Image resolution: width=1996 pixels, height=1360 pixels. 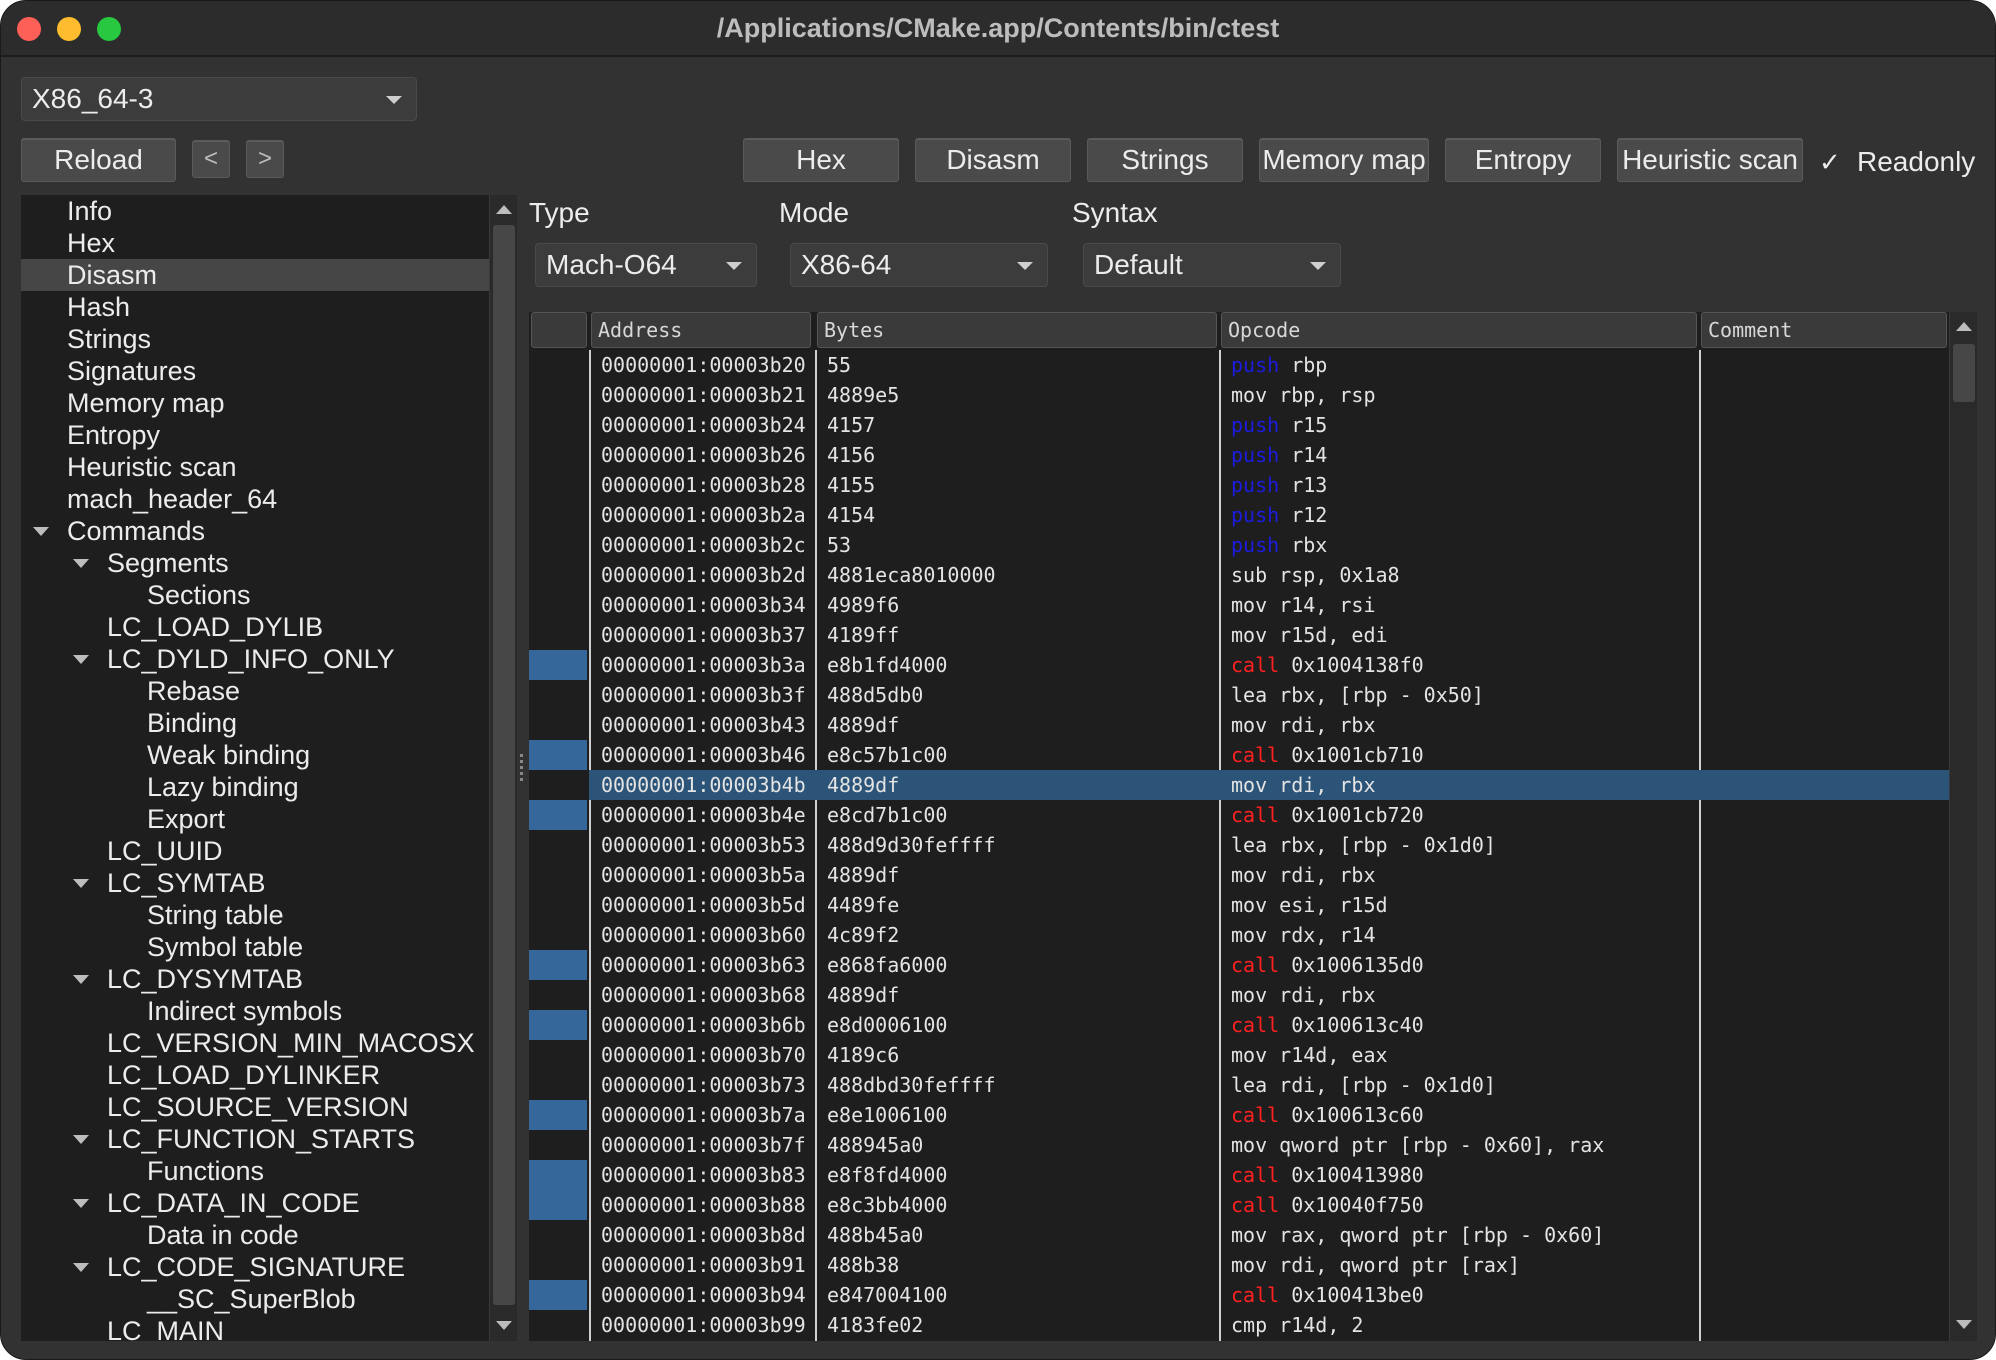 I want to click on tree-item: LC_UUID, so click(x=255, y=851).